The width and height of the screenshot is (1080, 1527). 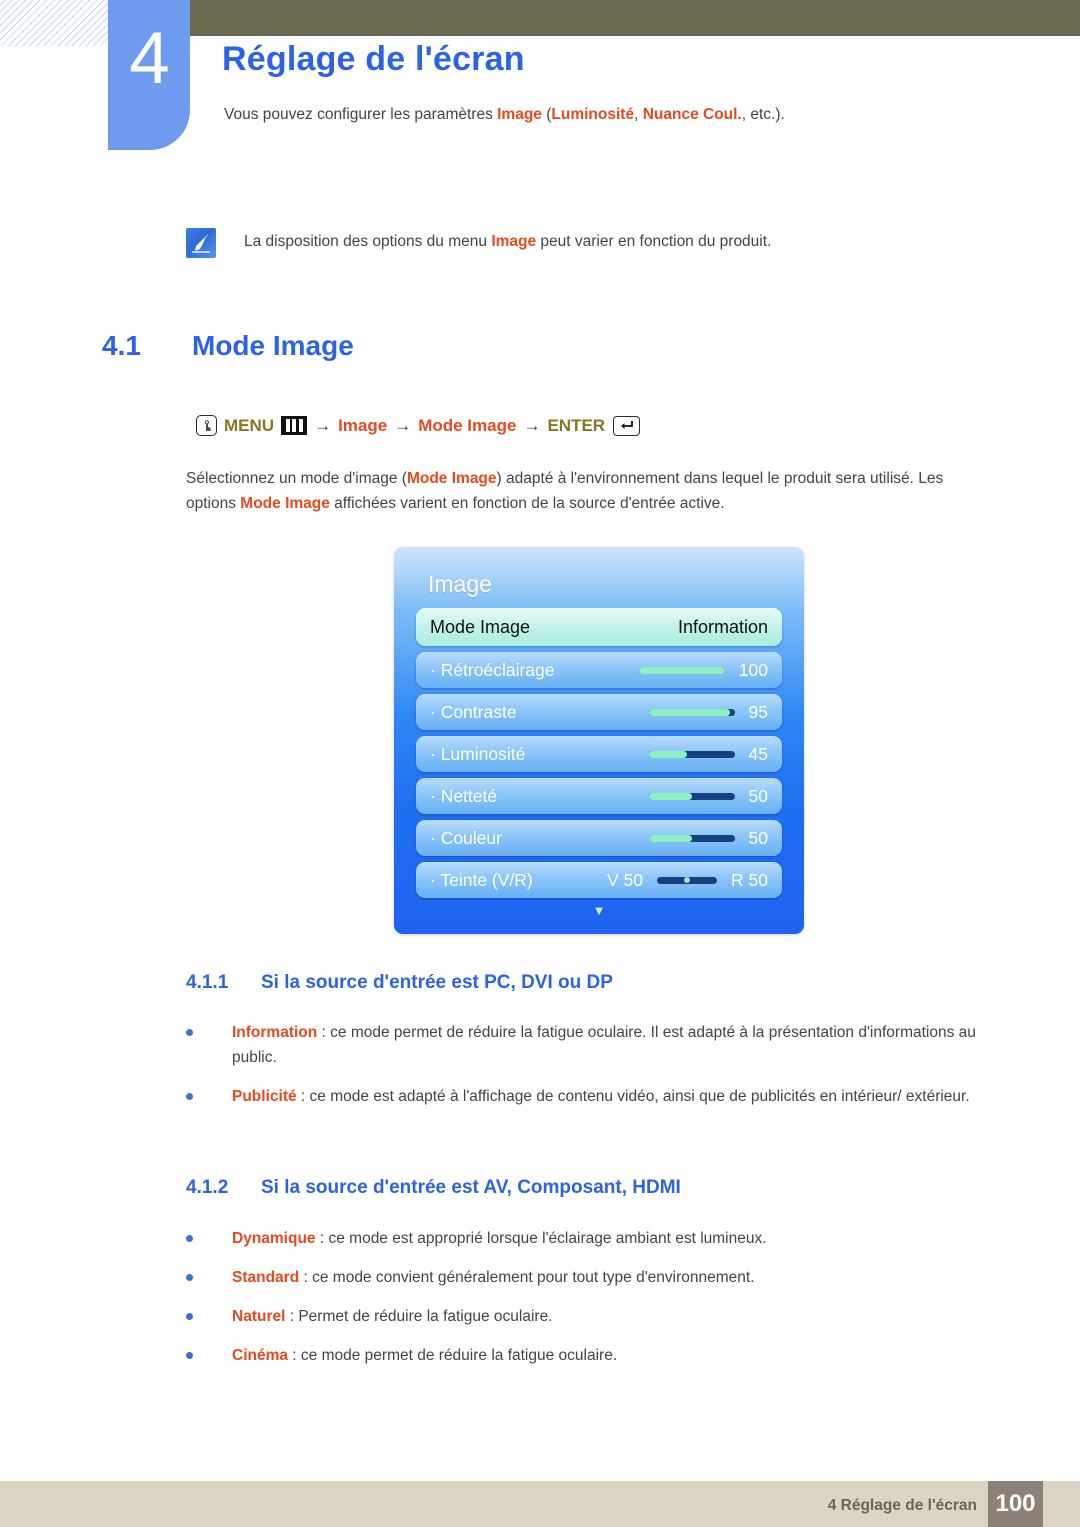 I want to click on note-keyword-image: Image, so click(x=514, y=241).